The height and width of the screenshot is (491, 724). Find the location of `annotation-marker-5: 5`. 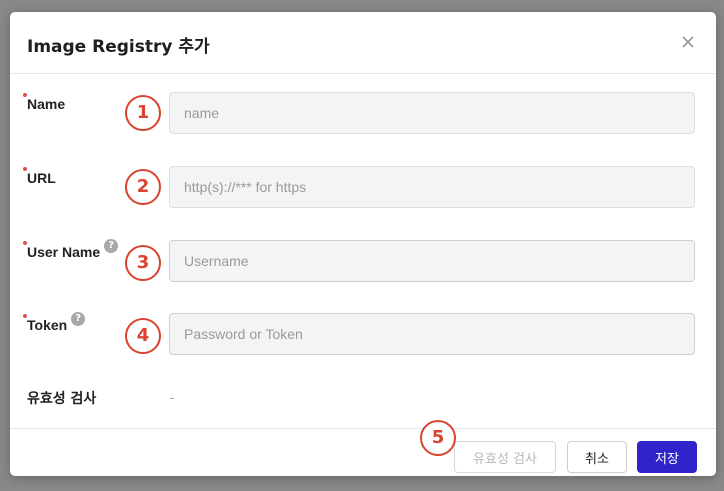

annotation-marker-5: 5 is located at coordinates (438, 438).